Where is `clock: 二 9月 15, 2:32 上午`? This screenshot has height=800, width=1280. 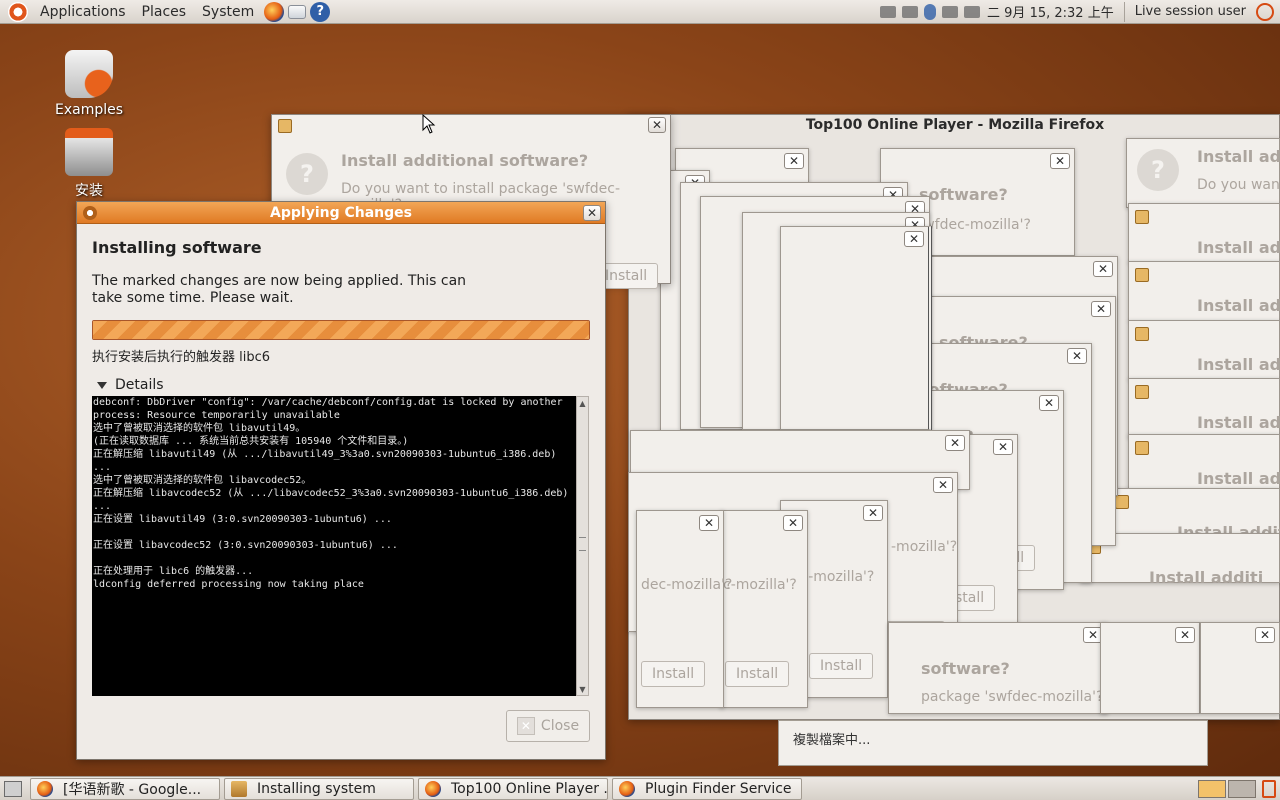
clock: 二 9月 15, 2:32 上午 is located at coordinates (1050, 11).